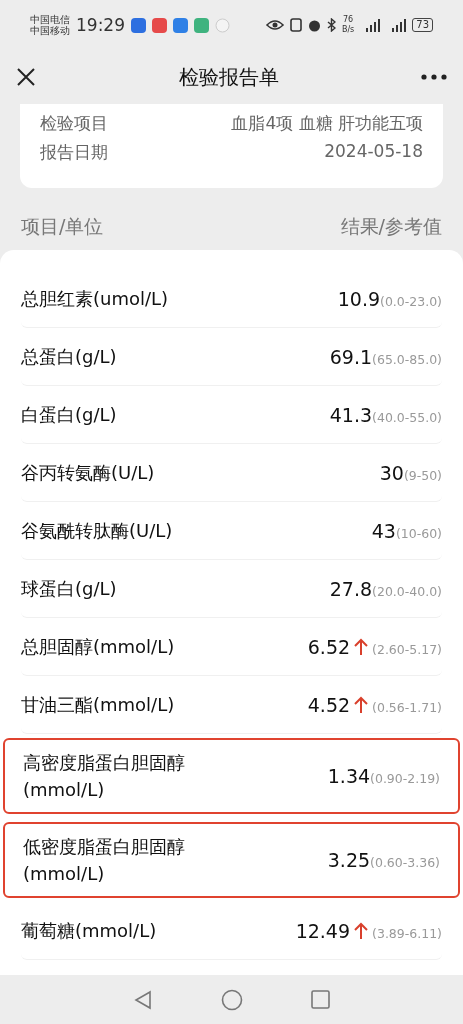  Describe the element at coordinates (407, 591) in the screenshot. I see `reference-range: (20.0-40.0)` at that location.